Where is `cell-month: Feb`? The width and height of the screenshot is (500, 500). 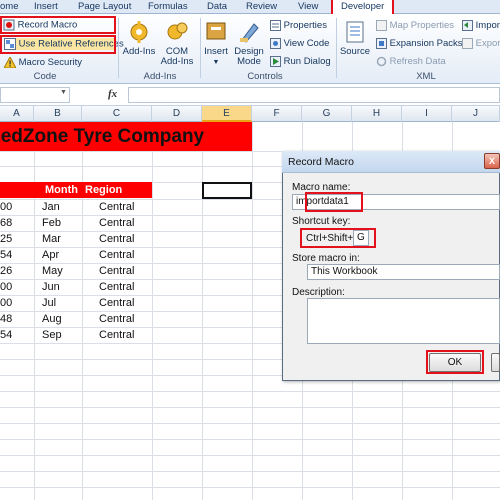
cell-month: Feb is located at coordinates (51, 223).